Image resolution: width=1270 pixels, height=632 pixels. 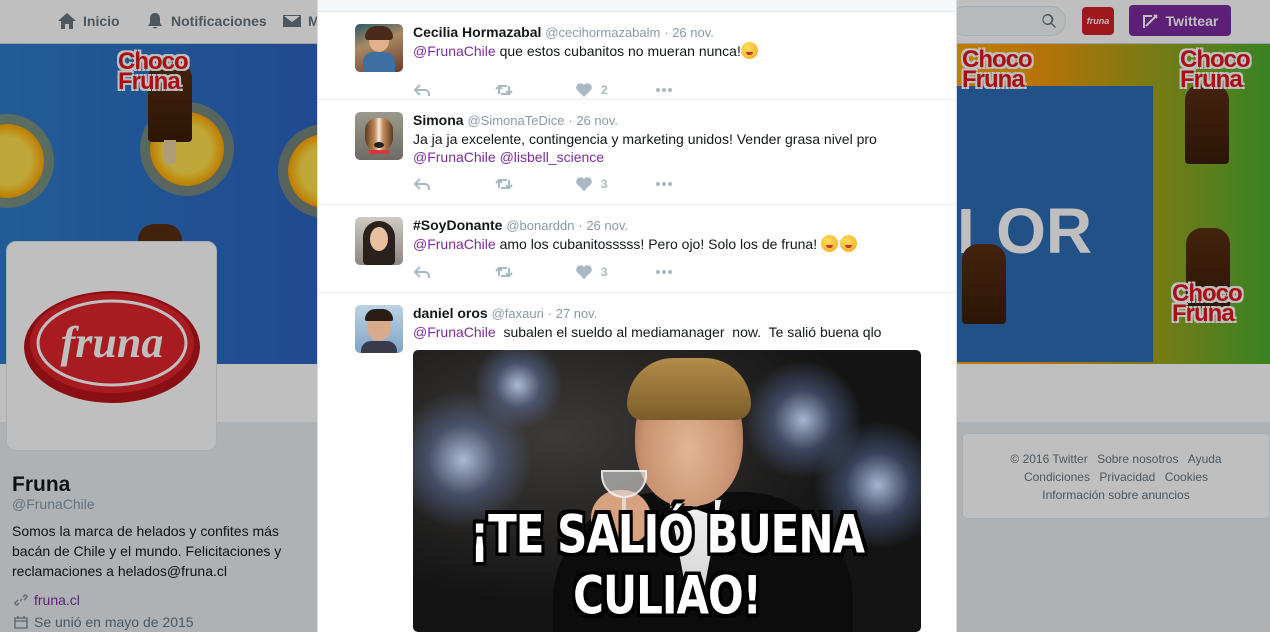 What do you see at coordinates (749, 50) in the screenshot?
I see `yum-emoji-icon` at bounding box center [749, 50].